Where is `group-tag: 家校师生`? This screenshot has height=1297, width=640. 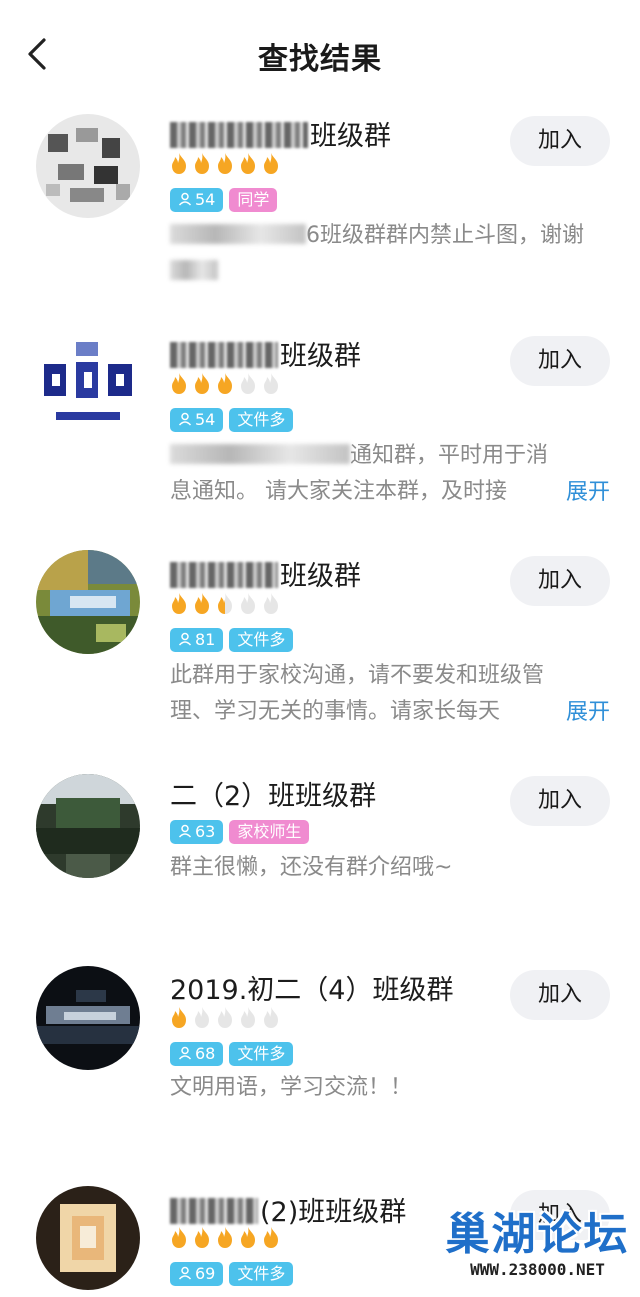
group-tag: 家校师生 is located at coordinates (269, 832).